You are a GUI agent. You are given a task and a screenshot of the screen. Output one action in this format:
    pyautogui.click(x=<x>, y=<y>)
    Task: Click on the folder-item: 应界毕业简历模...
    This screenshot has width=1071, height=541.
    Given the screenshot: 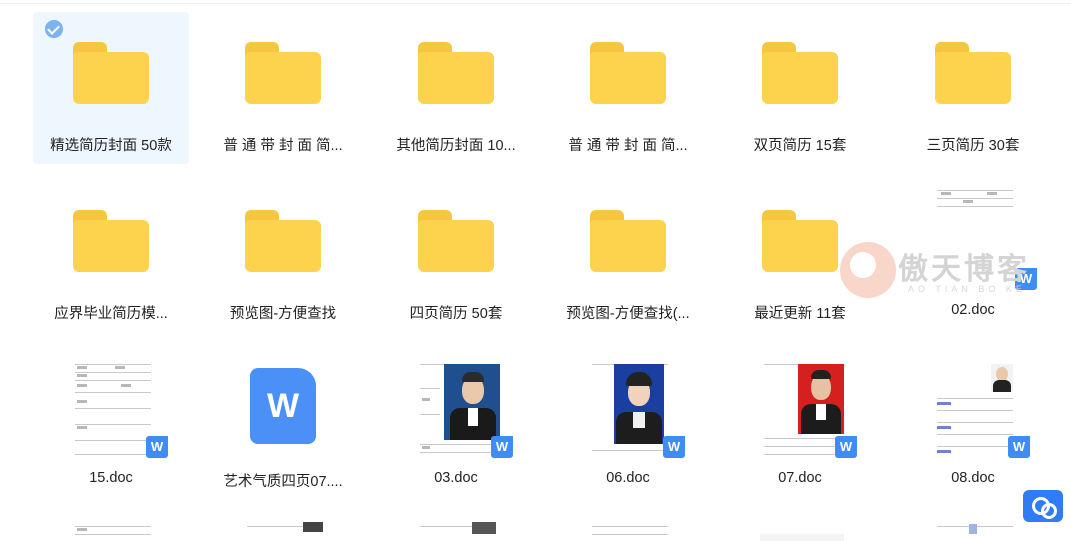 What is the action you would take?
    pyautogui.click(x=111, y=256)
    